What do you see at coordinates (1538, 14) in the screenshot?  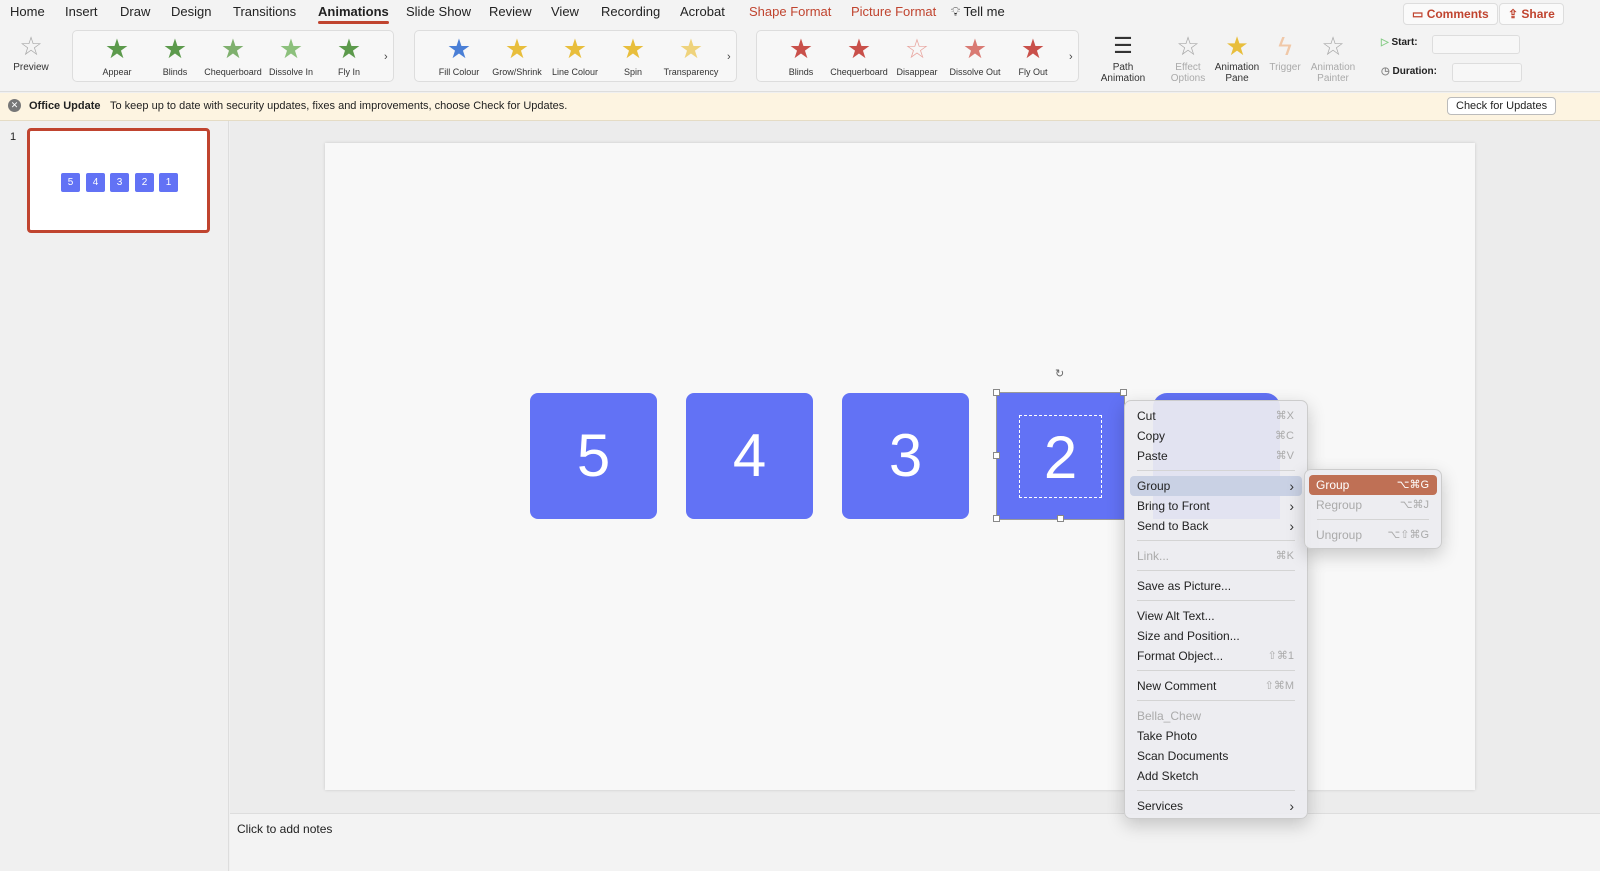 I see `share-label: Share` at bounding box center [1538, 14].